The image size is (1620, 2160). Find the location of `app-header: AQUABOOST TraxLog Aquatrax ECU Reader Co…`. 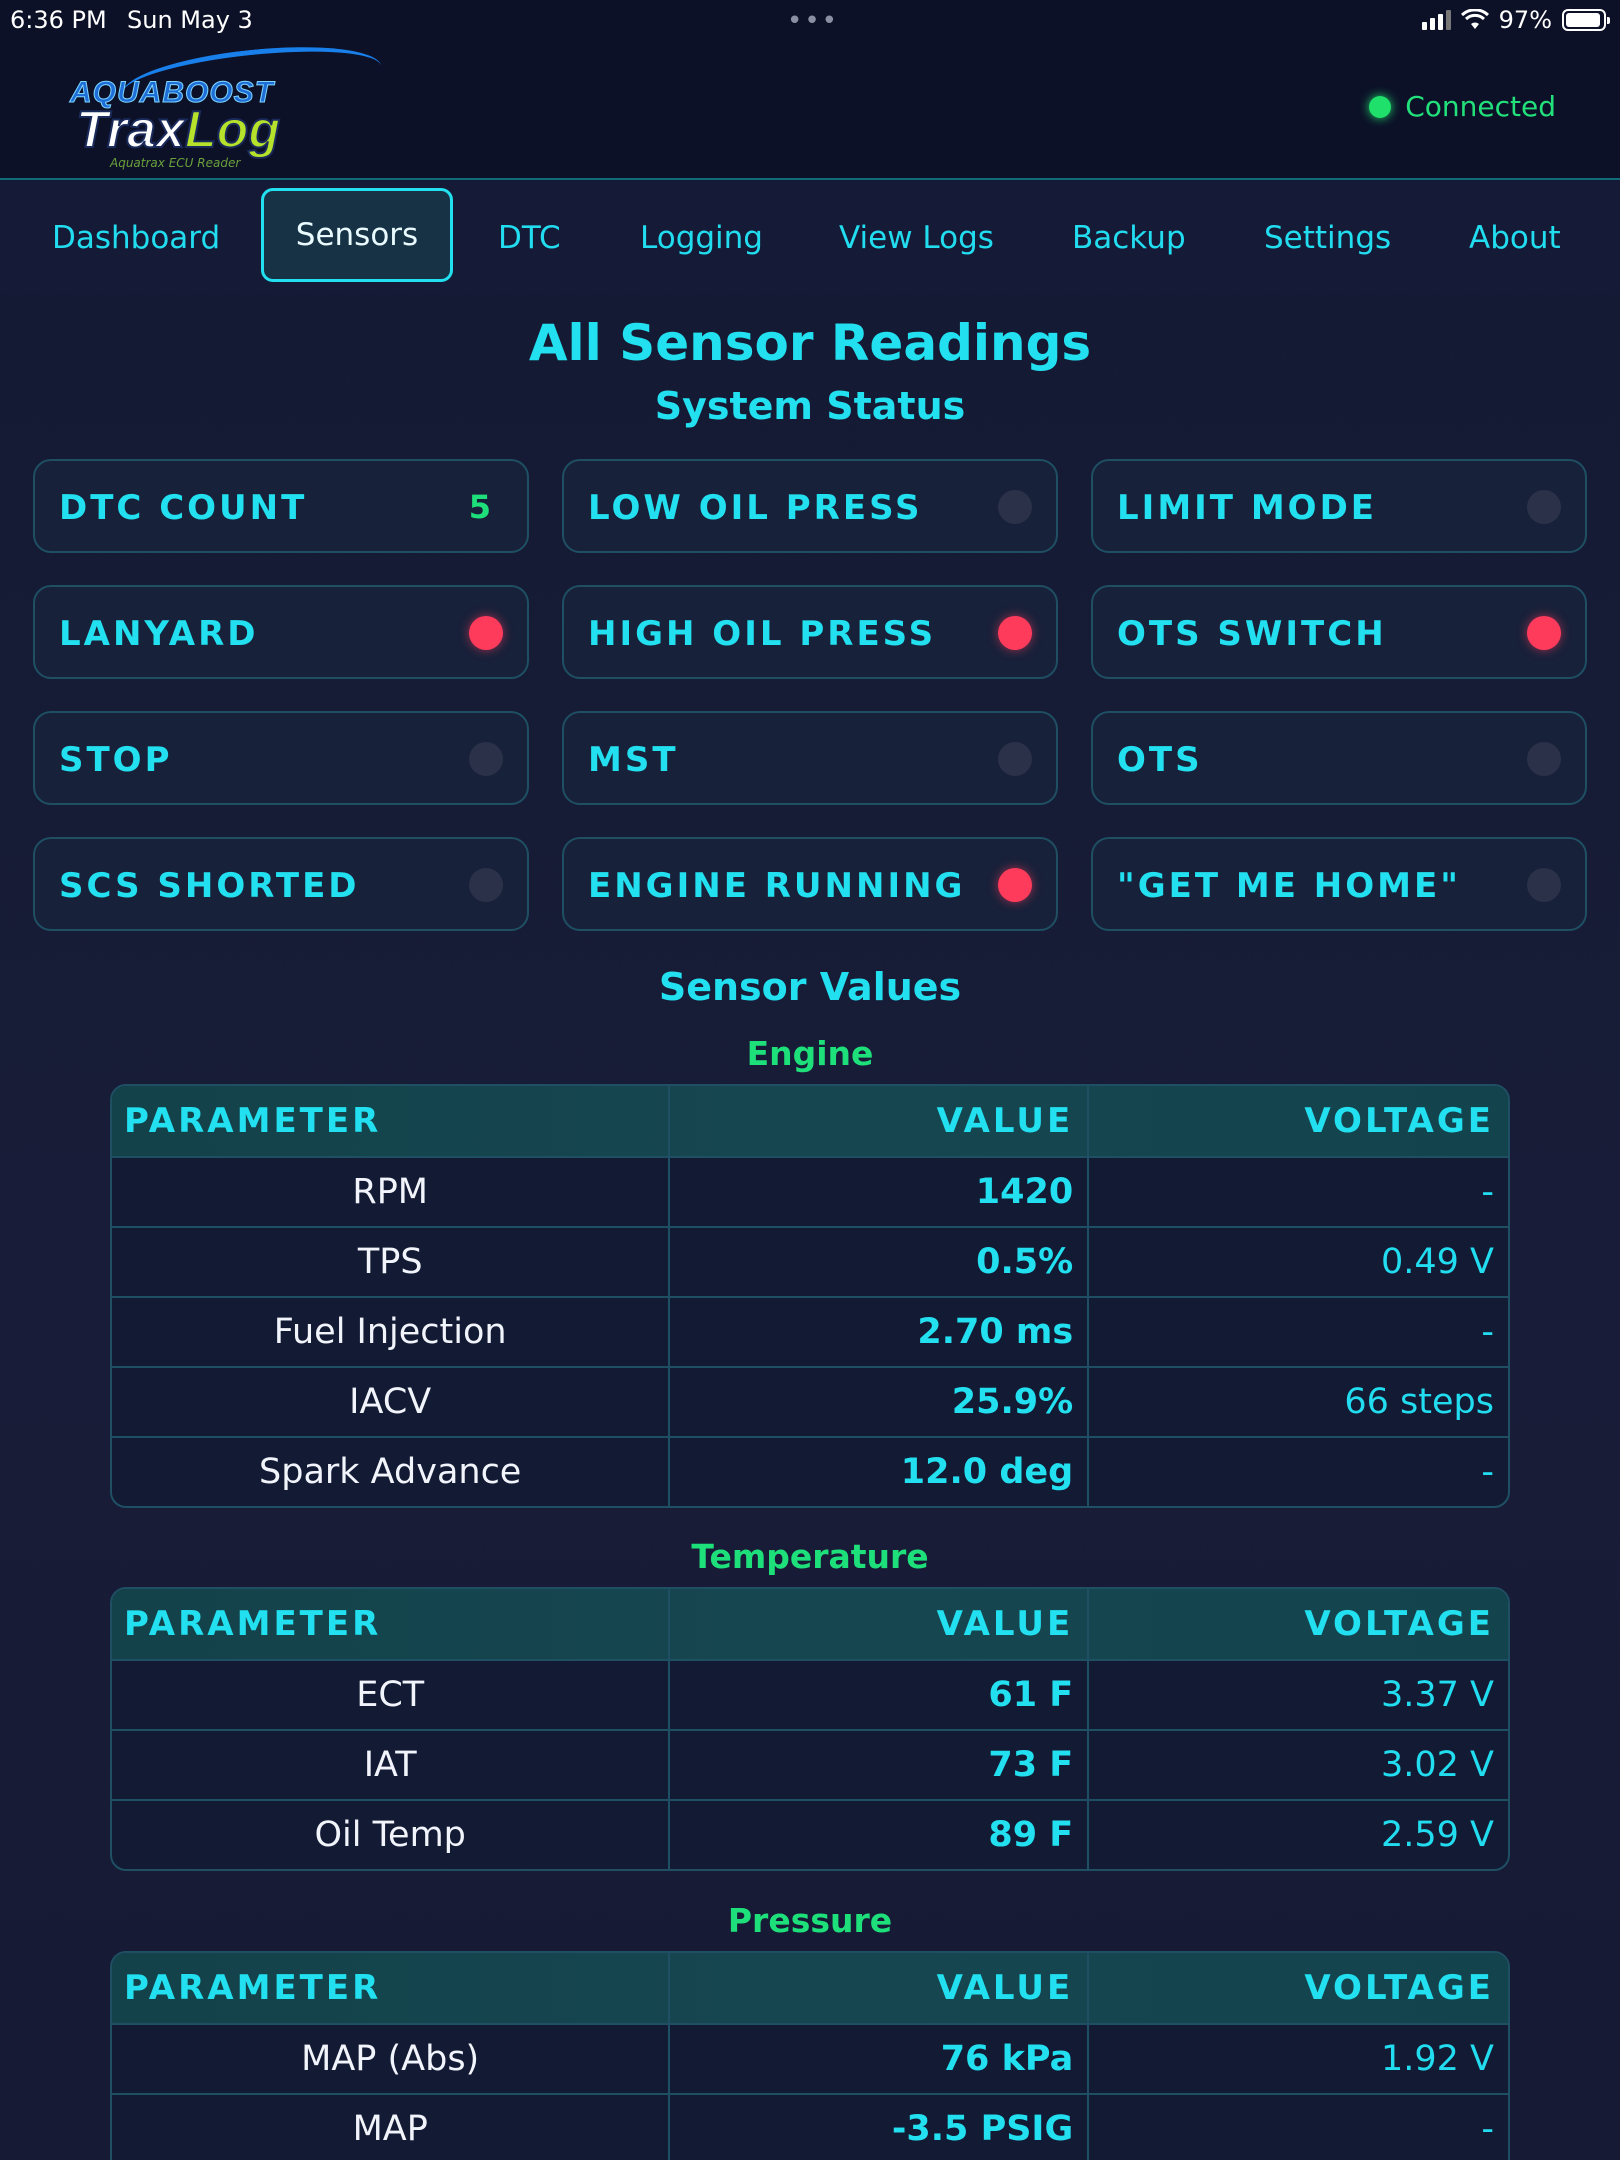

app-header: AQUABOOST TraxLog Aquatrax ECU Reader Co… is located at coordinates (810, 108).